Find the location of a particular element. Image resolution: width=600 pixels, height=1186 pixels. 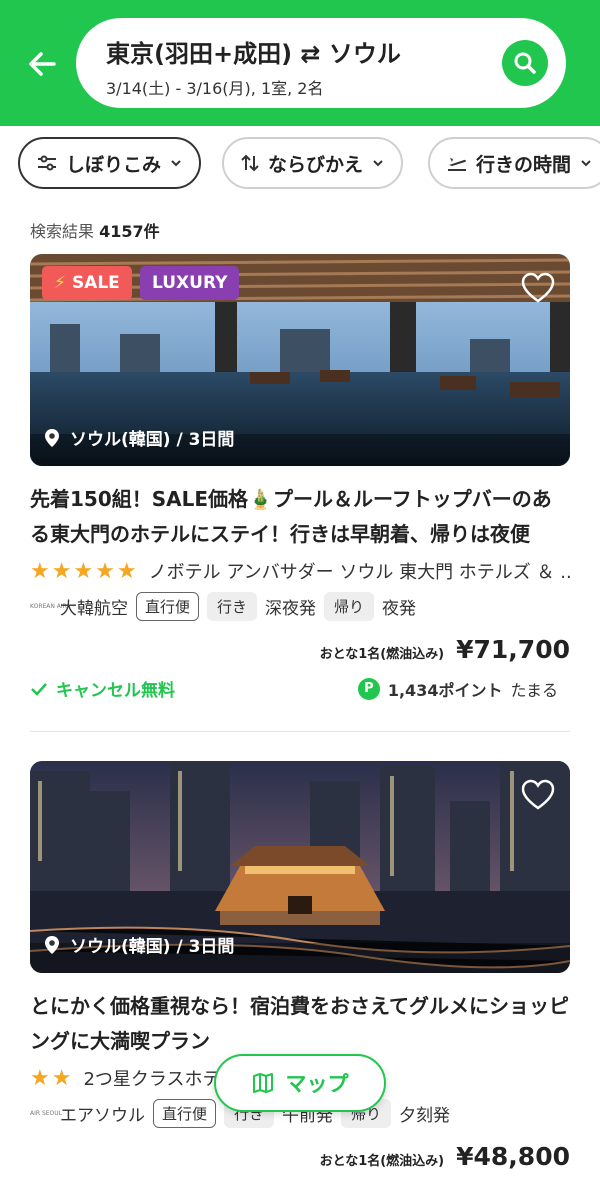

route-text: 東京(羽田+成田) ⇄ ソウル is located at coordinates (253, 54).